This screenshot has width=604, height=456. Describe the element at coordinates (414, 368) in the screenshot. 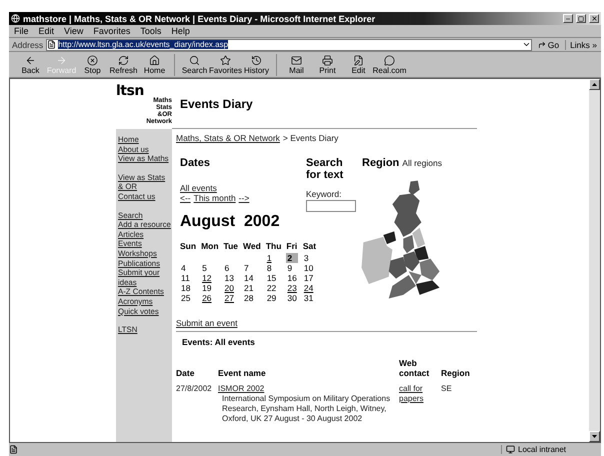

I see `column-header: Web contact` at that location.